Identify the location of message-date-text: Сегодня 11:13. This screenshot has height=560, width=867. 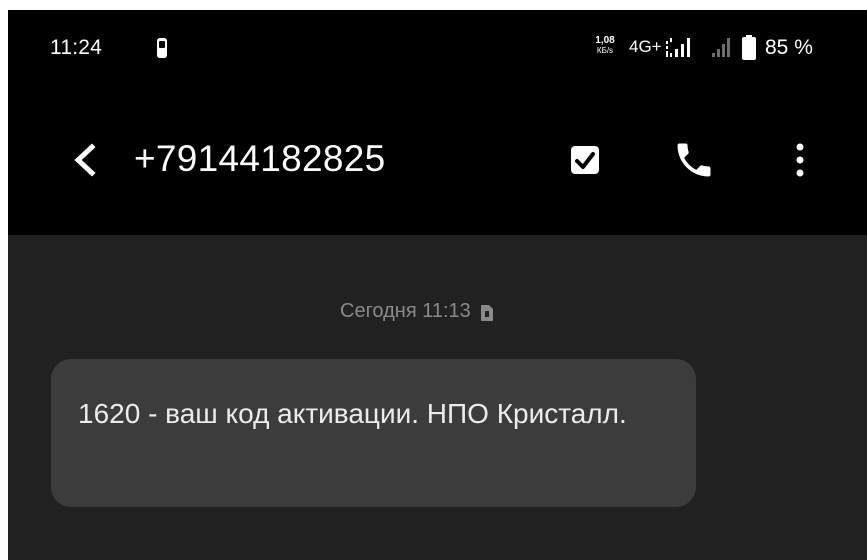
(405, 311).